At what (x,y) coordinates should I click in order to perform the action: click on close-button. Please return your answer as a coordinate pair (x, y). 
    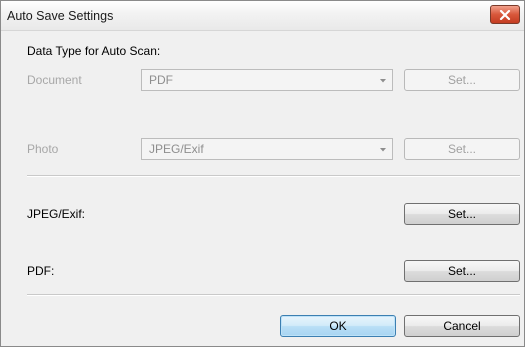
    Looking at the image, I should click on (505, 14).